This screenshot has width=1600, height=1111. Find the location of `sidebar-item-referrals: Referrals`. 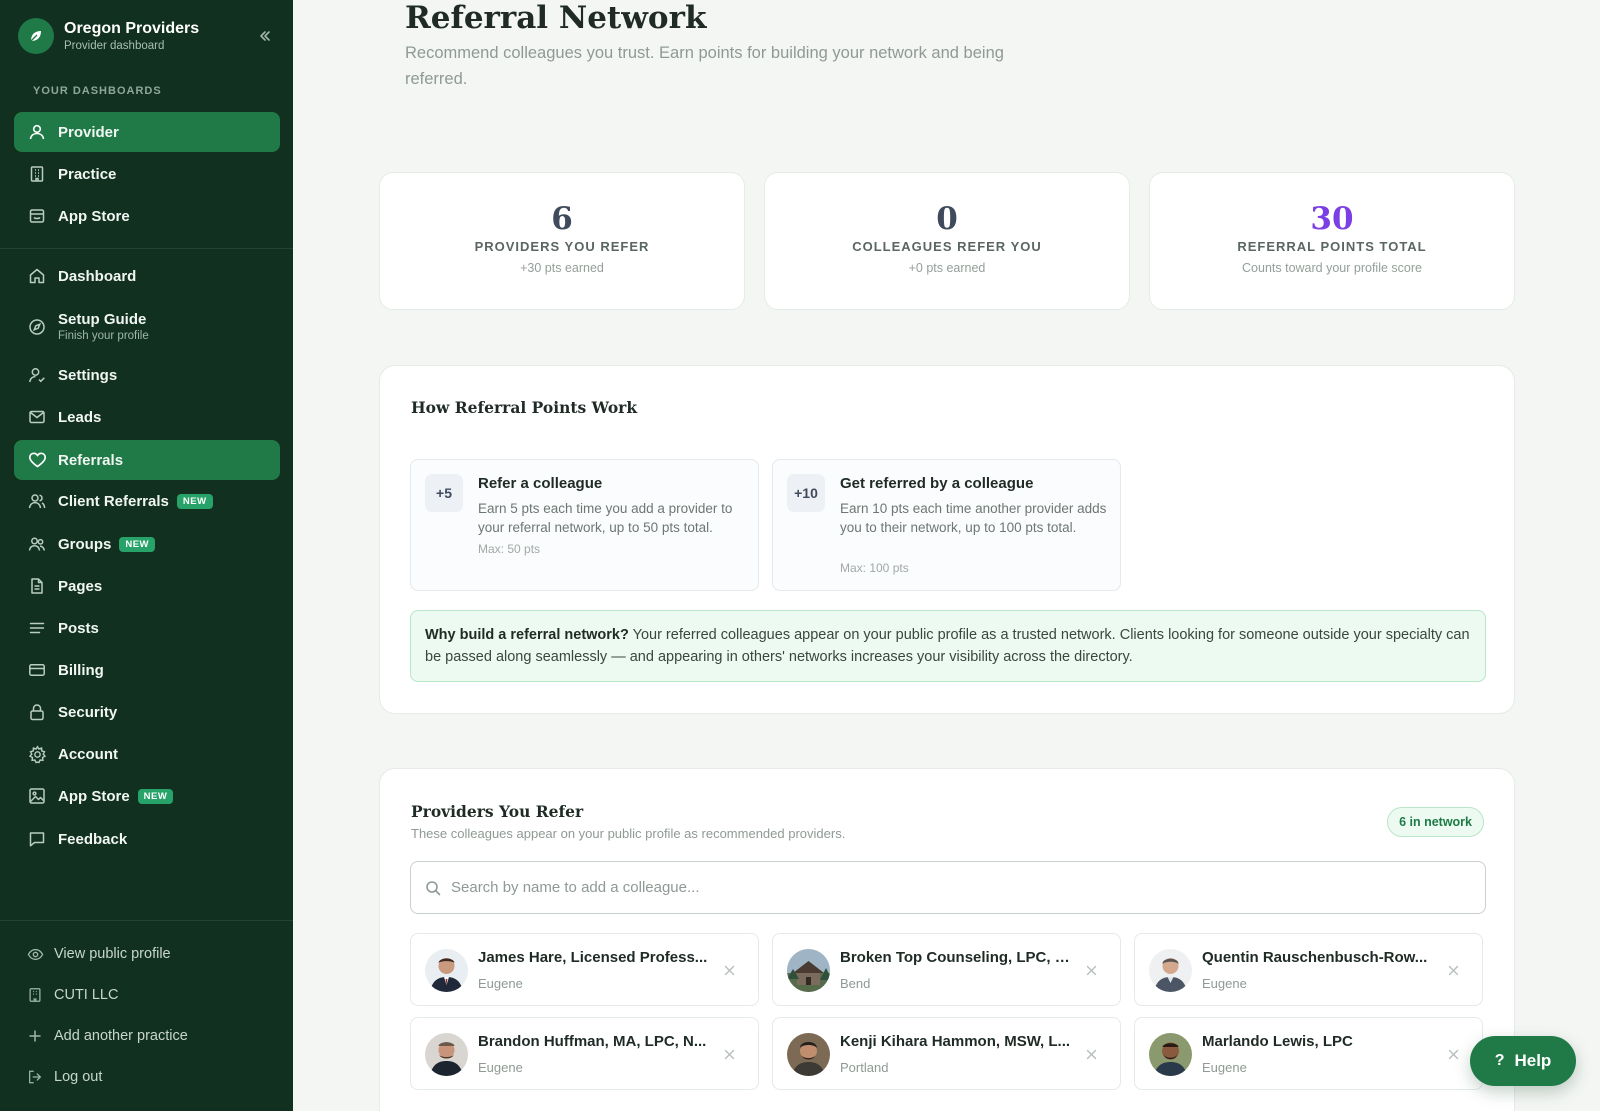

sidebar-item-referrals: Referrals is located at coordinates (147, 460).